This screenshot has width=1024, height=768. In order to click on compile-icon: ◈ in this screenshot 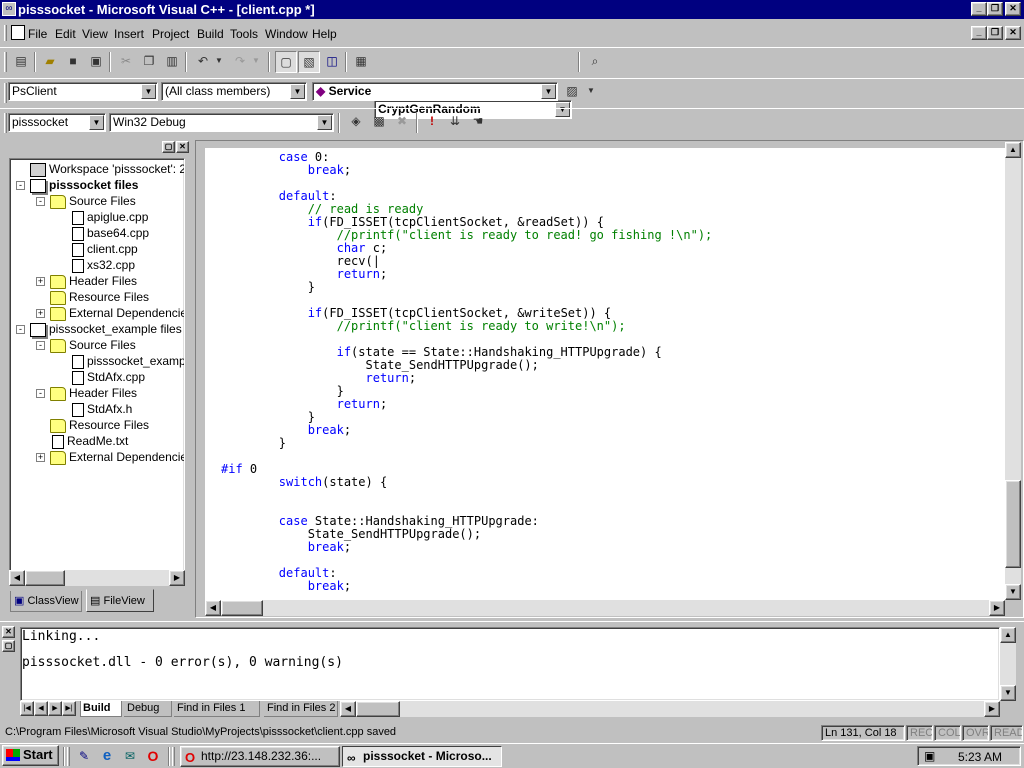, I will do `click(356, 122)`.